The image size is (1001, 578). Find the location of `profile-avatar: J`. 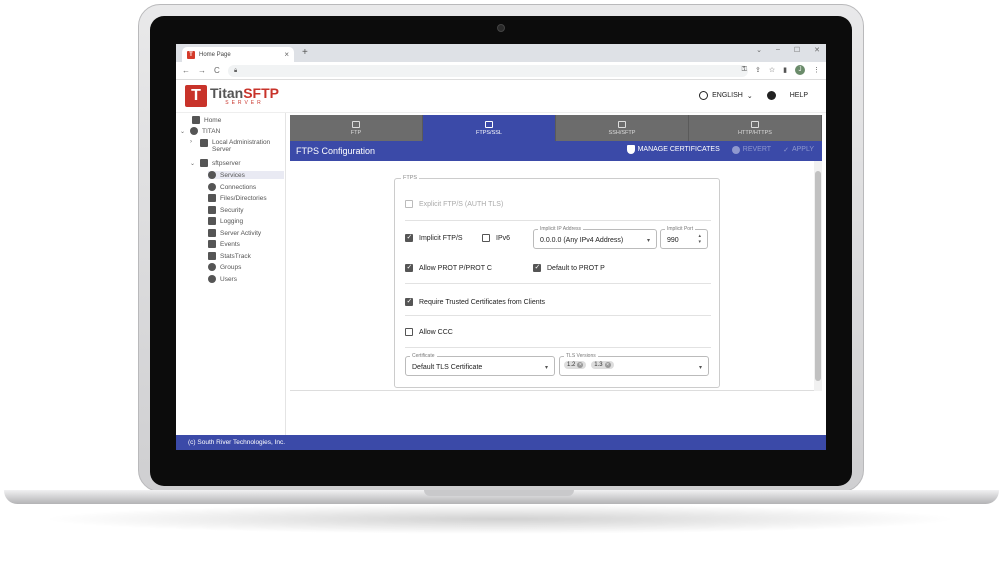

profile-avatar: J is located at coordinates (800, 70).